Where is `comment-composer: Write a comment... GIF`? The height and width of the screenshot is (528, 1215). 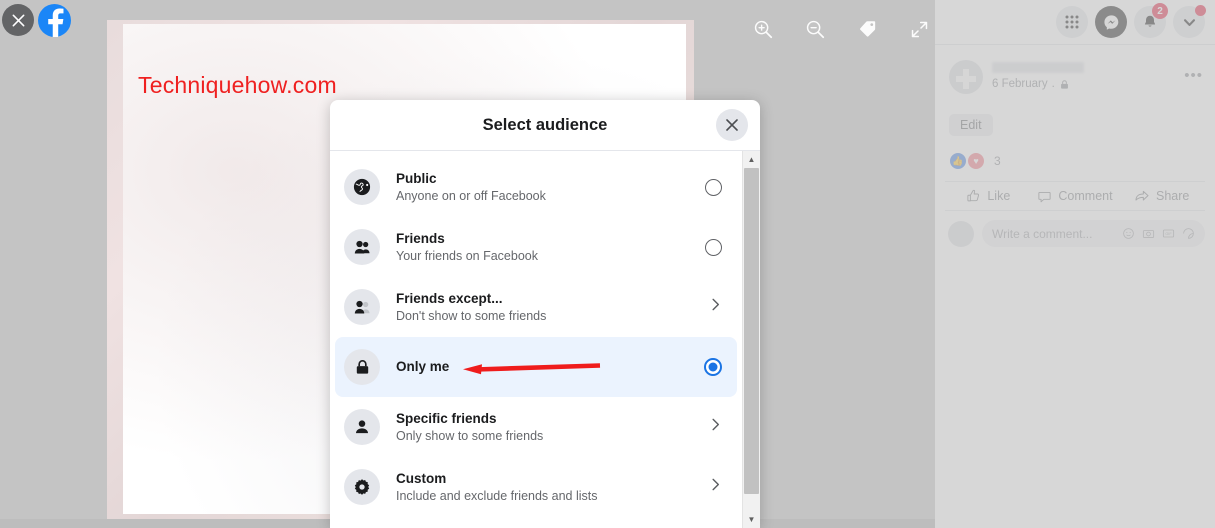
comment-composer: Write a comment... GIF is located at coordinates (1075, 229).